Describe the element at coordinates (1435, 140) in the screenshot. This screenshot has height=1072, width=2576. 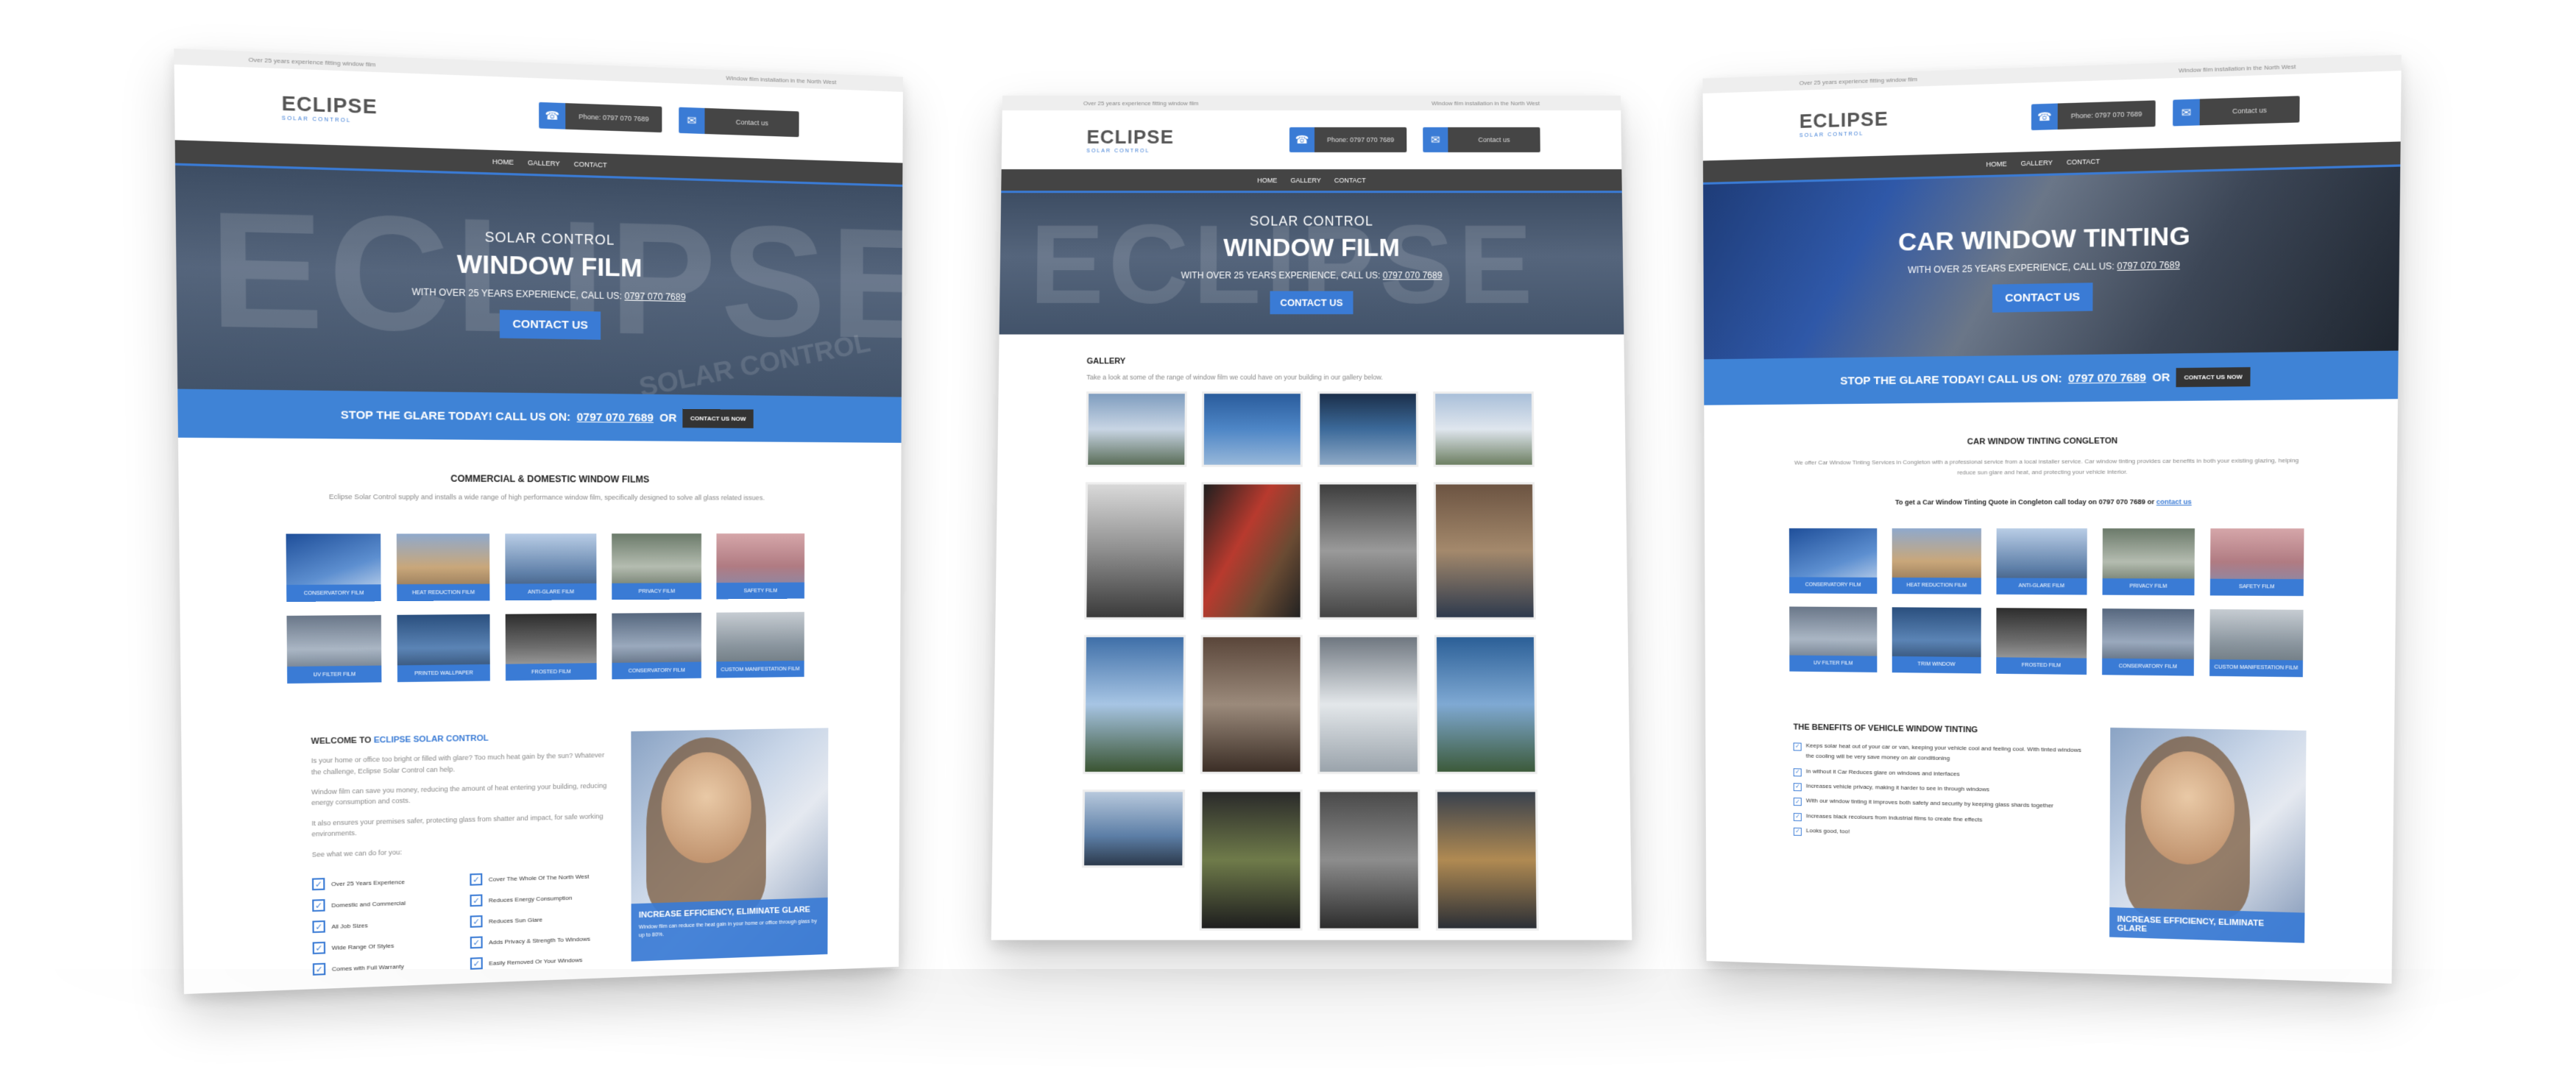
I see `envelope-icon: ✉` at that location.